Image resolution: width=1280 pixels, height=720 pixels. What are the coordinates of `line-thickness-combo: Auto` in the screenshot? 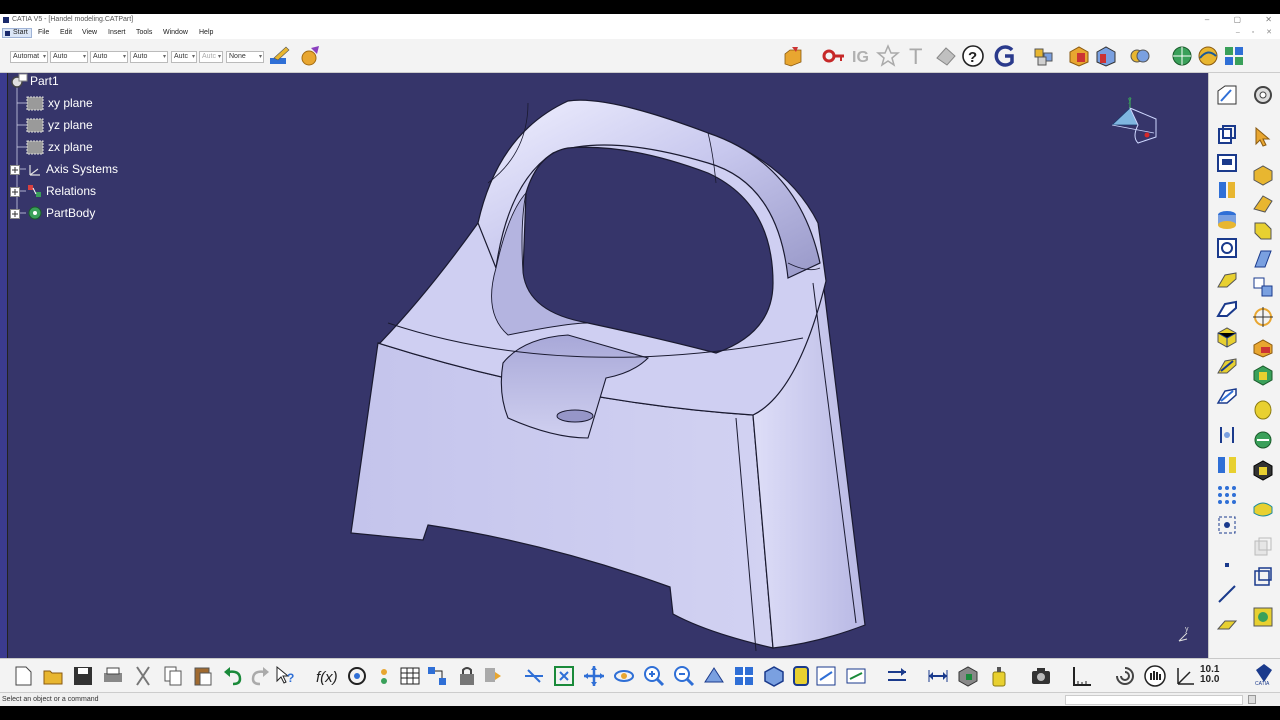 It's located at (109, 57).